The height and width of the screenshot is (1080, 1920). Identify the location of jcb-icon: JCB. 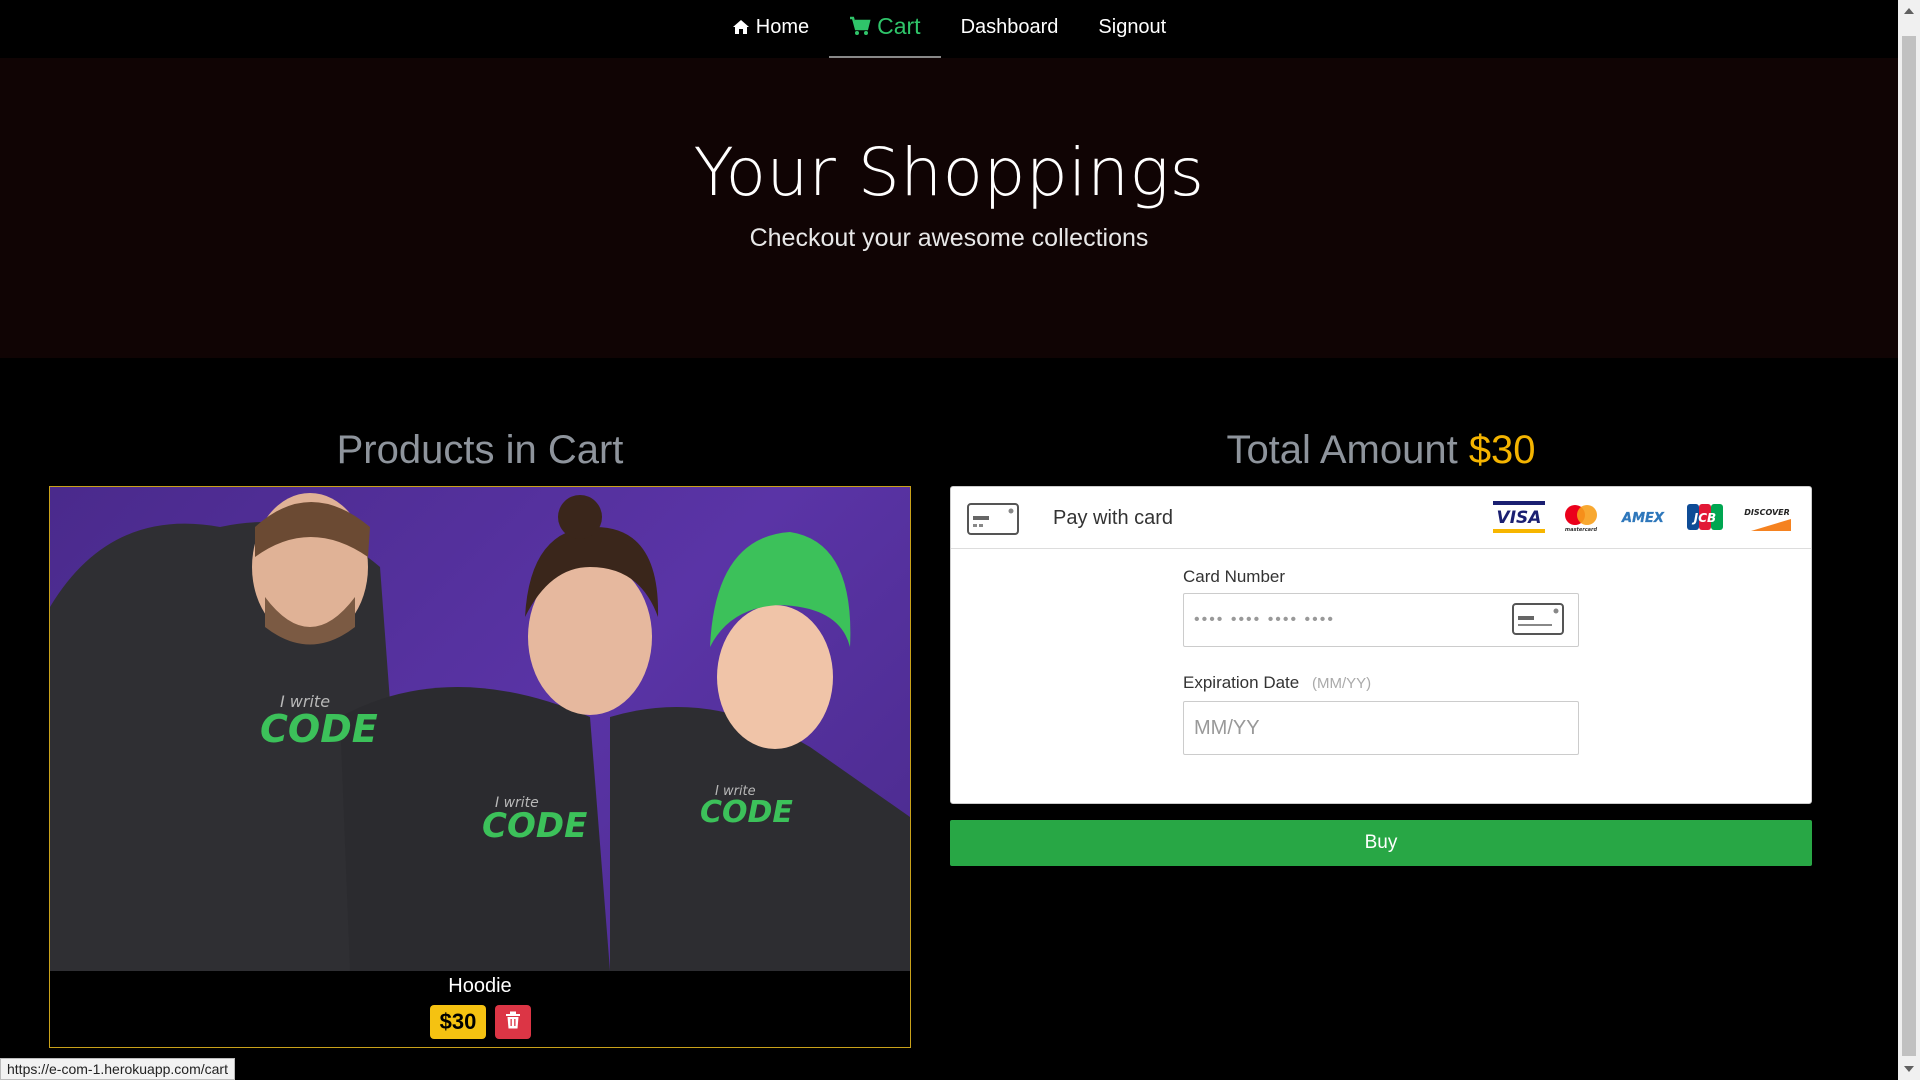
(1705, 517).